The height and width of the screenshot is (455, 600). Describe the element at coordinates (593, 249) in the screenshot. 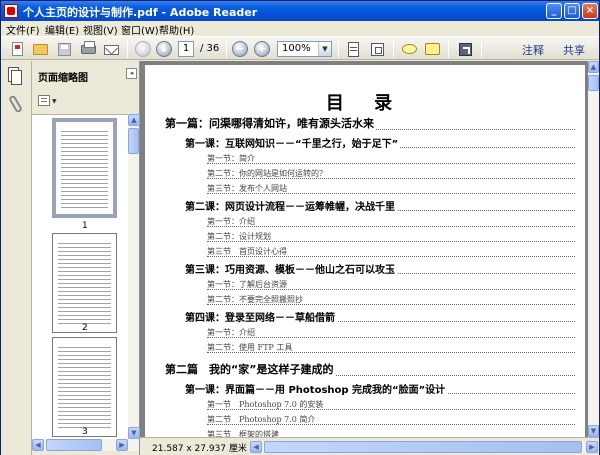

I see `document-vertical-scrollbar: ▲ ▼` at that location.